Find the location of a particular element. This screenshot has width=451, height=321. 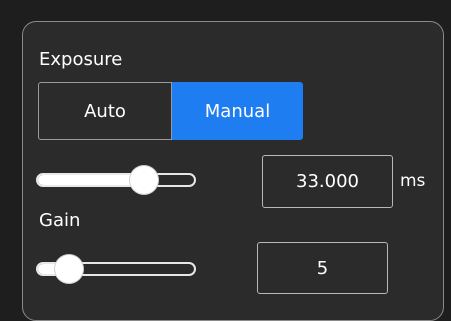

exposure-auto-button: Auto is located at coordinates (105, 111).